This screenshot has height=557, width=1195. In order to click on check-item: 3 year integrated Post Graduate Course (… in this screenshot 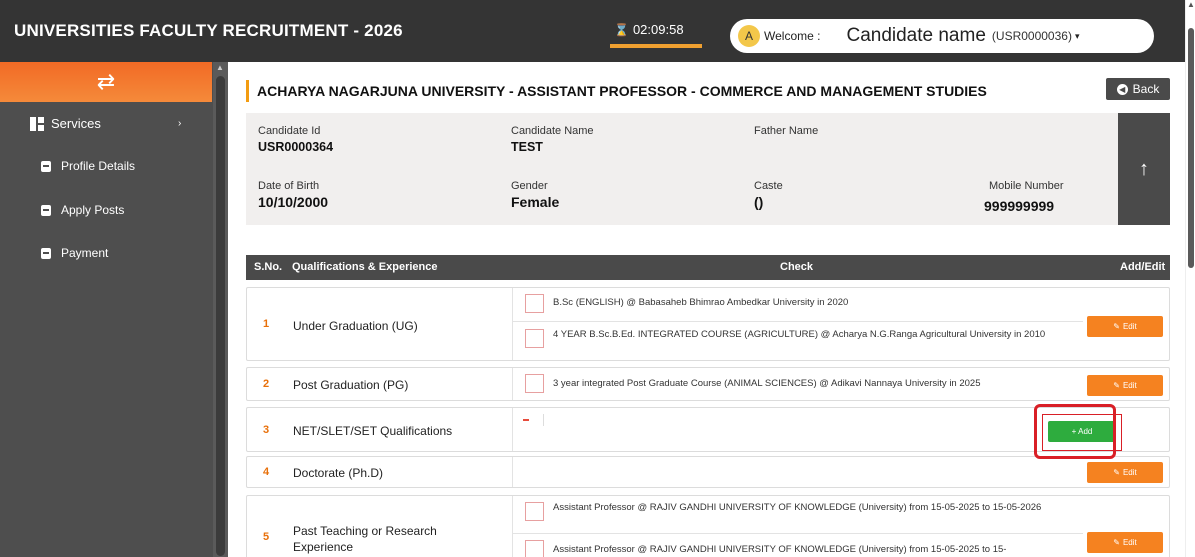, I will do `click(753, 383)`.